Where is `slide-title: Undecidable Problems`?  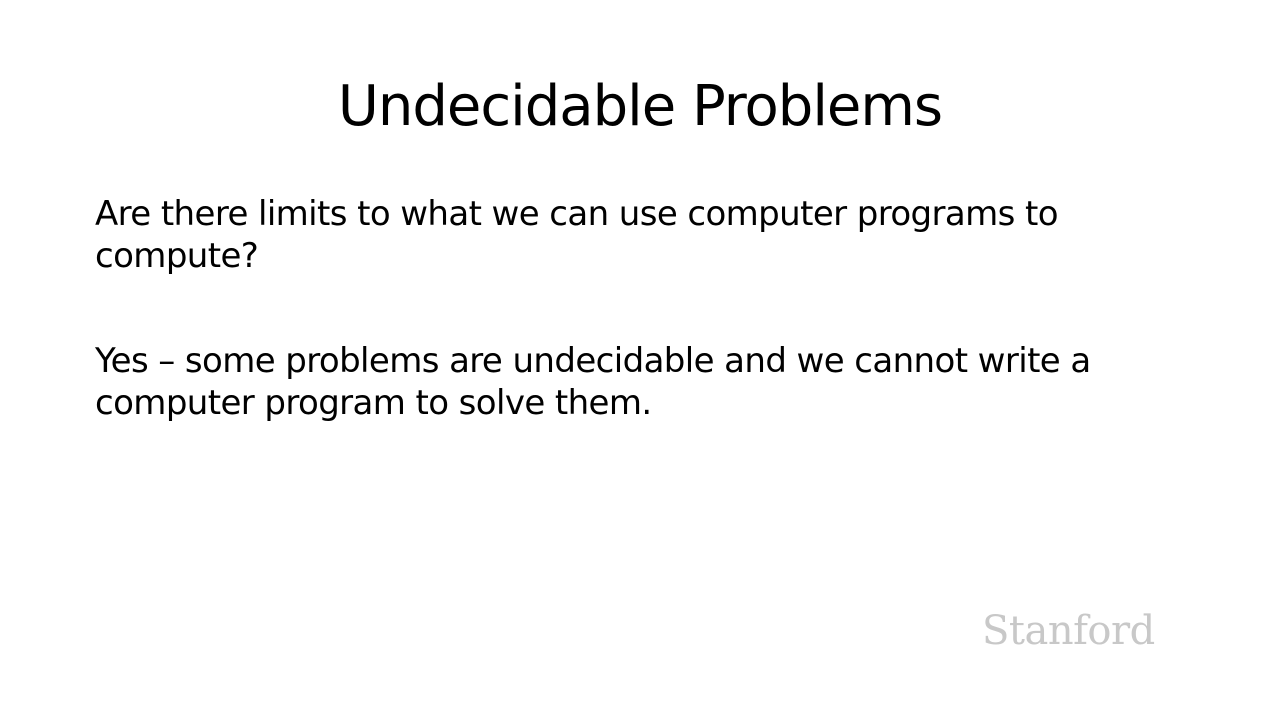
slide-title: Undecidable Problems is located at coordinates (640, 106).